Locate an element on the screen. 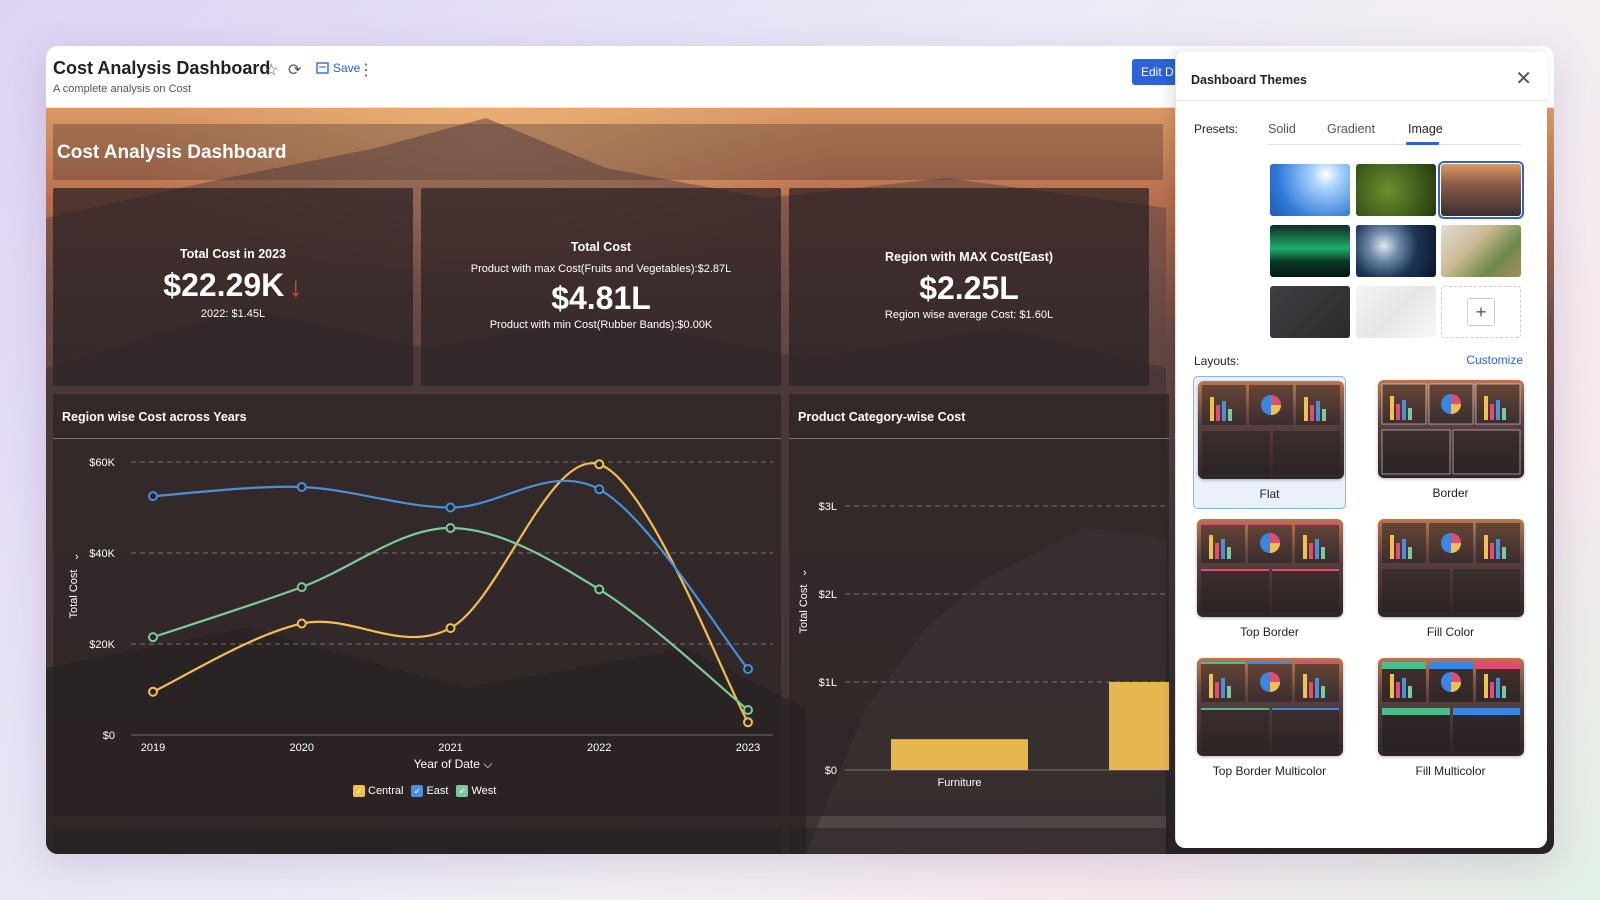  x-tick-label: 2021 is located at coordinates (450, 748).